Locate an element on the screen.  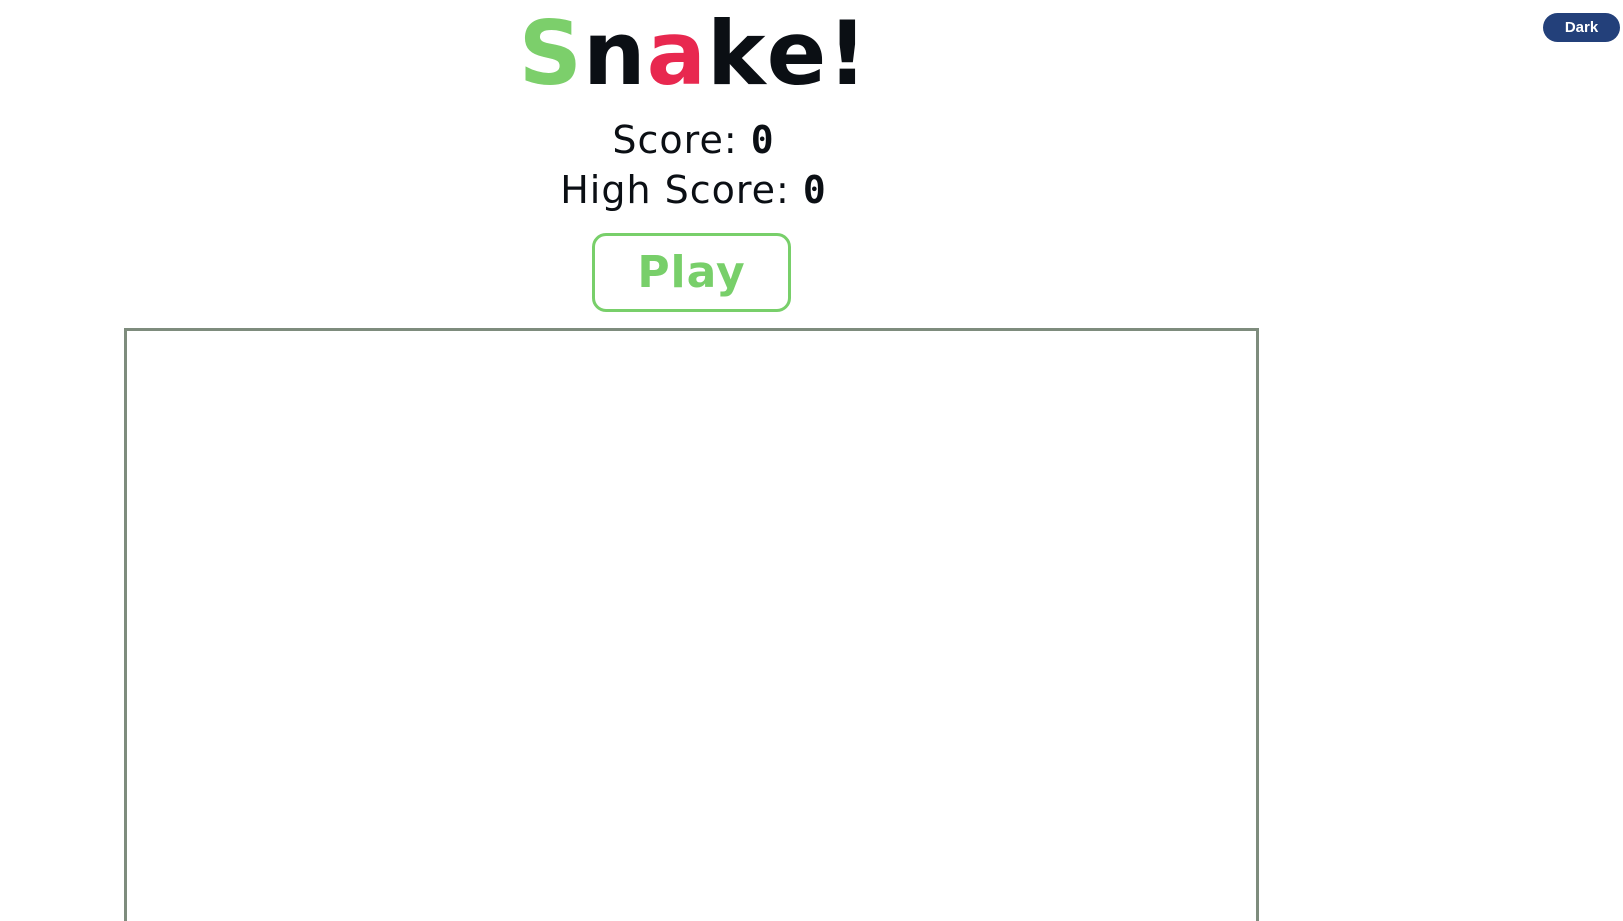
game-title: Snake! is located at coordinates (693, 54).